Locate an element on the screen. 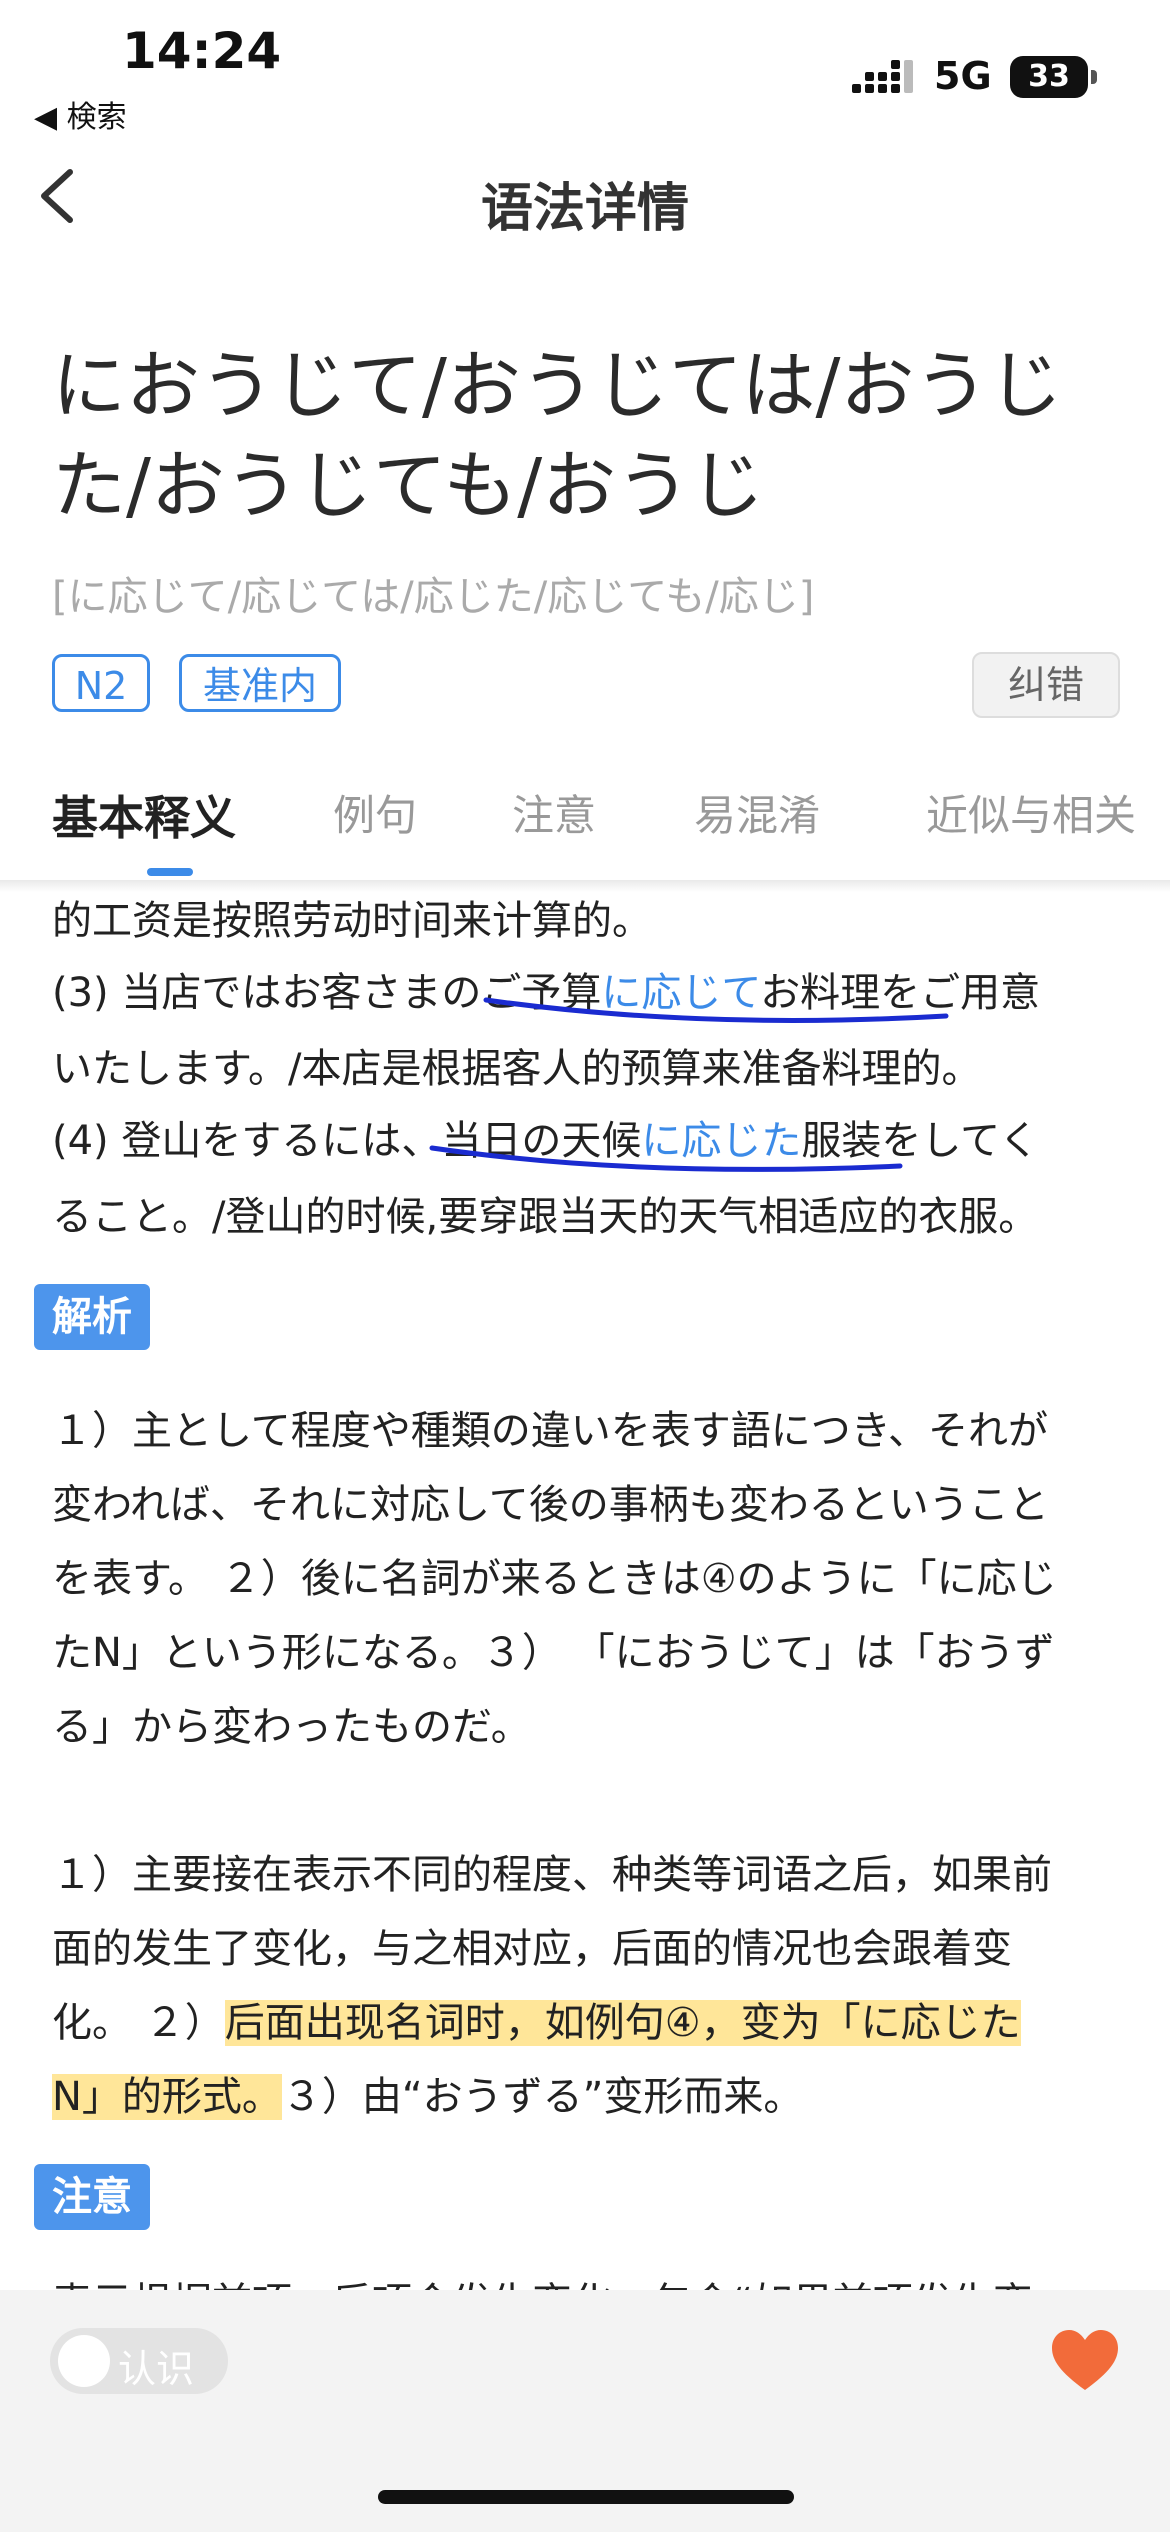 Image resolution: width=1170 pixels, height=2532 pixels. analysis-jp-line: １）主として程度や種類の違いを表す語につき、それが is located at coordinates (550, 1431).